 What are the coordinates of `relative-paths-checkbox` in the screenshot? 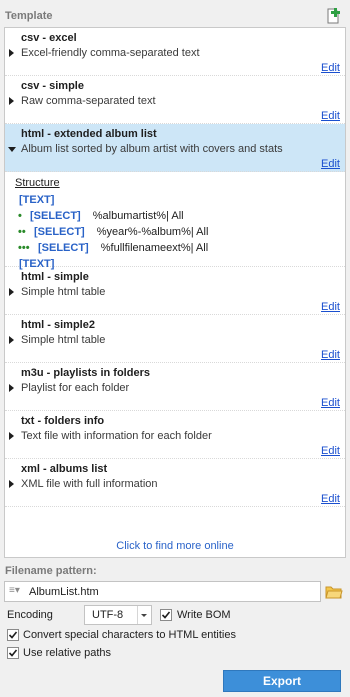 It's located at (13, 653).